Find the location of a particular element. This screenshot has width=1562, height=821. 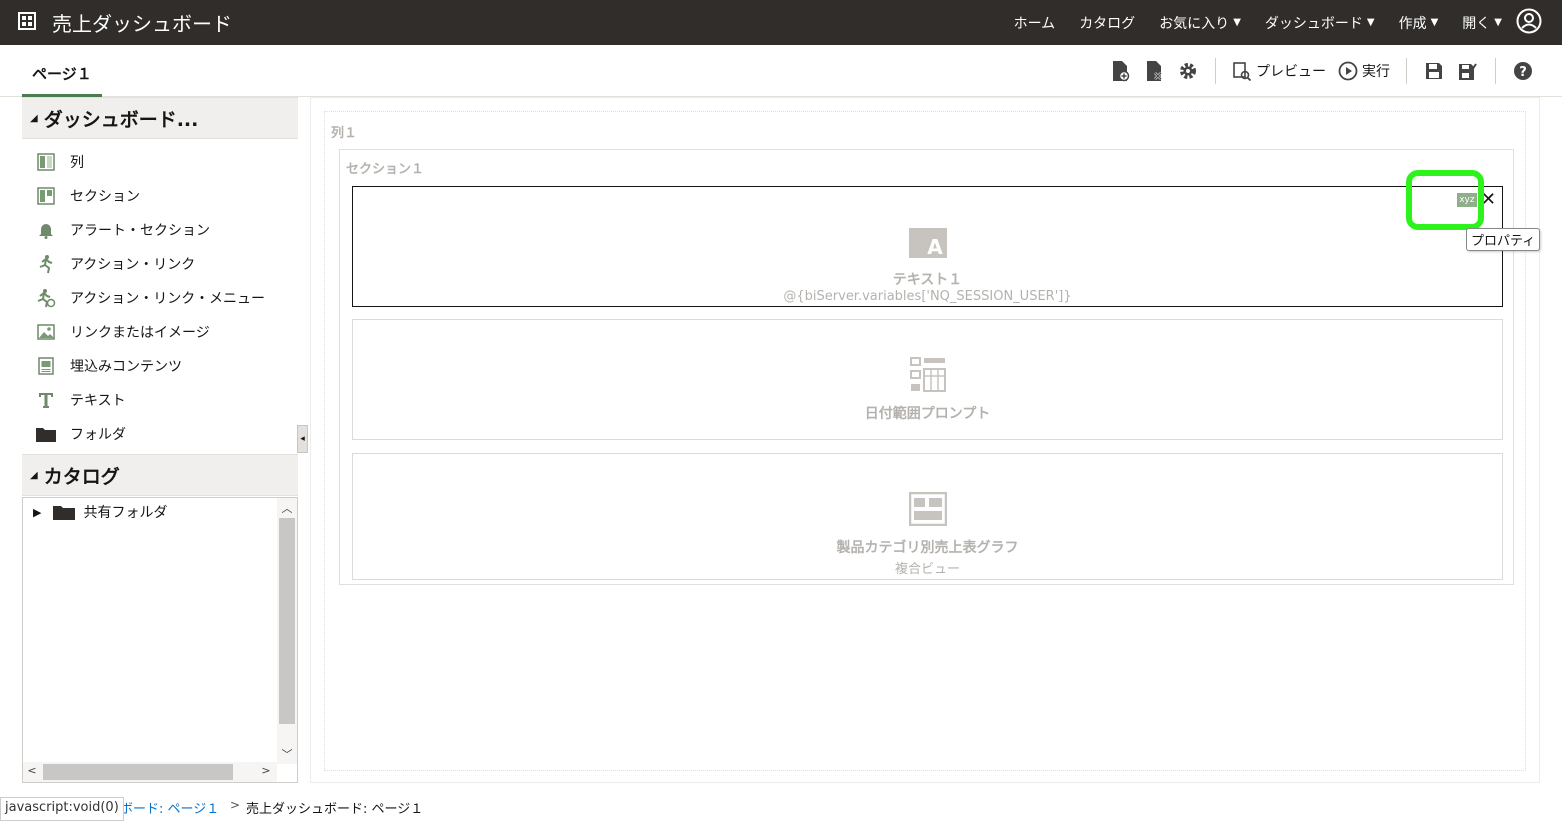

view-compound: 製品カテゴリ別売上表グラフ 複合ビュー is located at coordinates (927, 516).